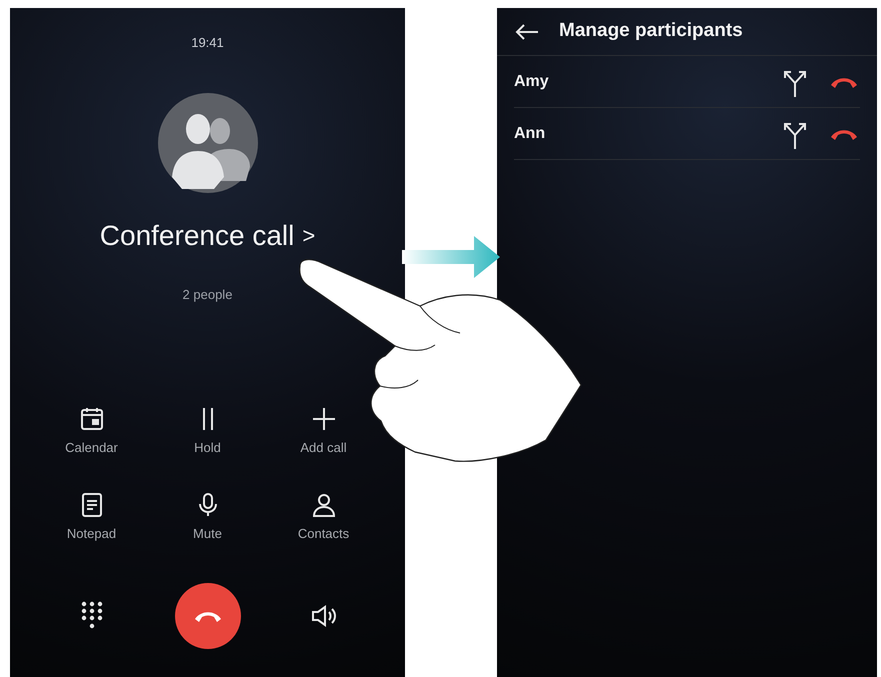 The height and width of the screenshot is (677, 881). What do you see at coordinates (651, 31) in the screenshot?
I see `screen-title: Manage participants` at bounding box center [651, 31].